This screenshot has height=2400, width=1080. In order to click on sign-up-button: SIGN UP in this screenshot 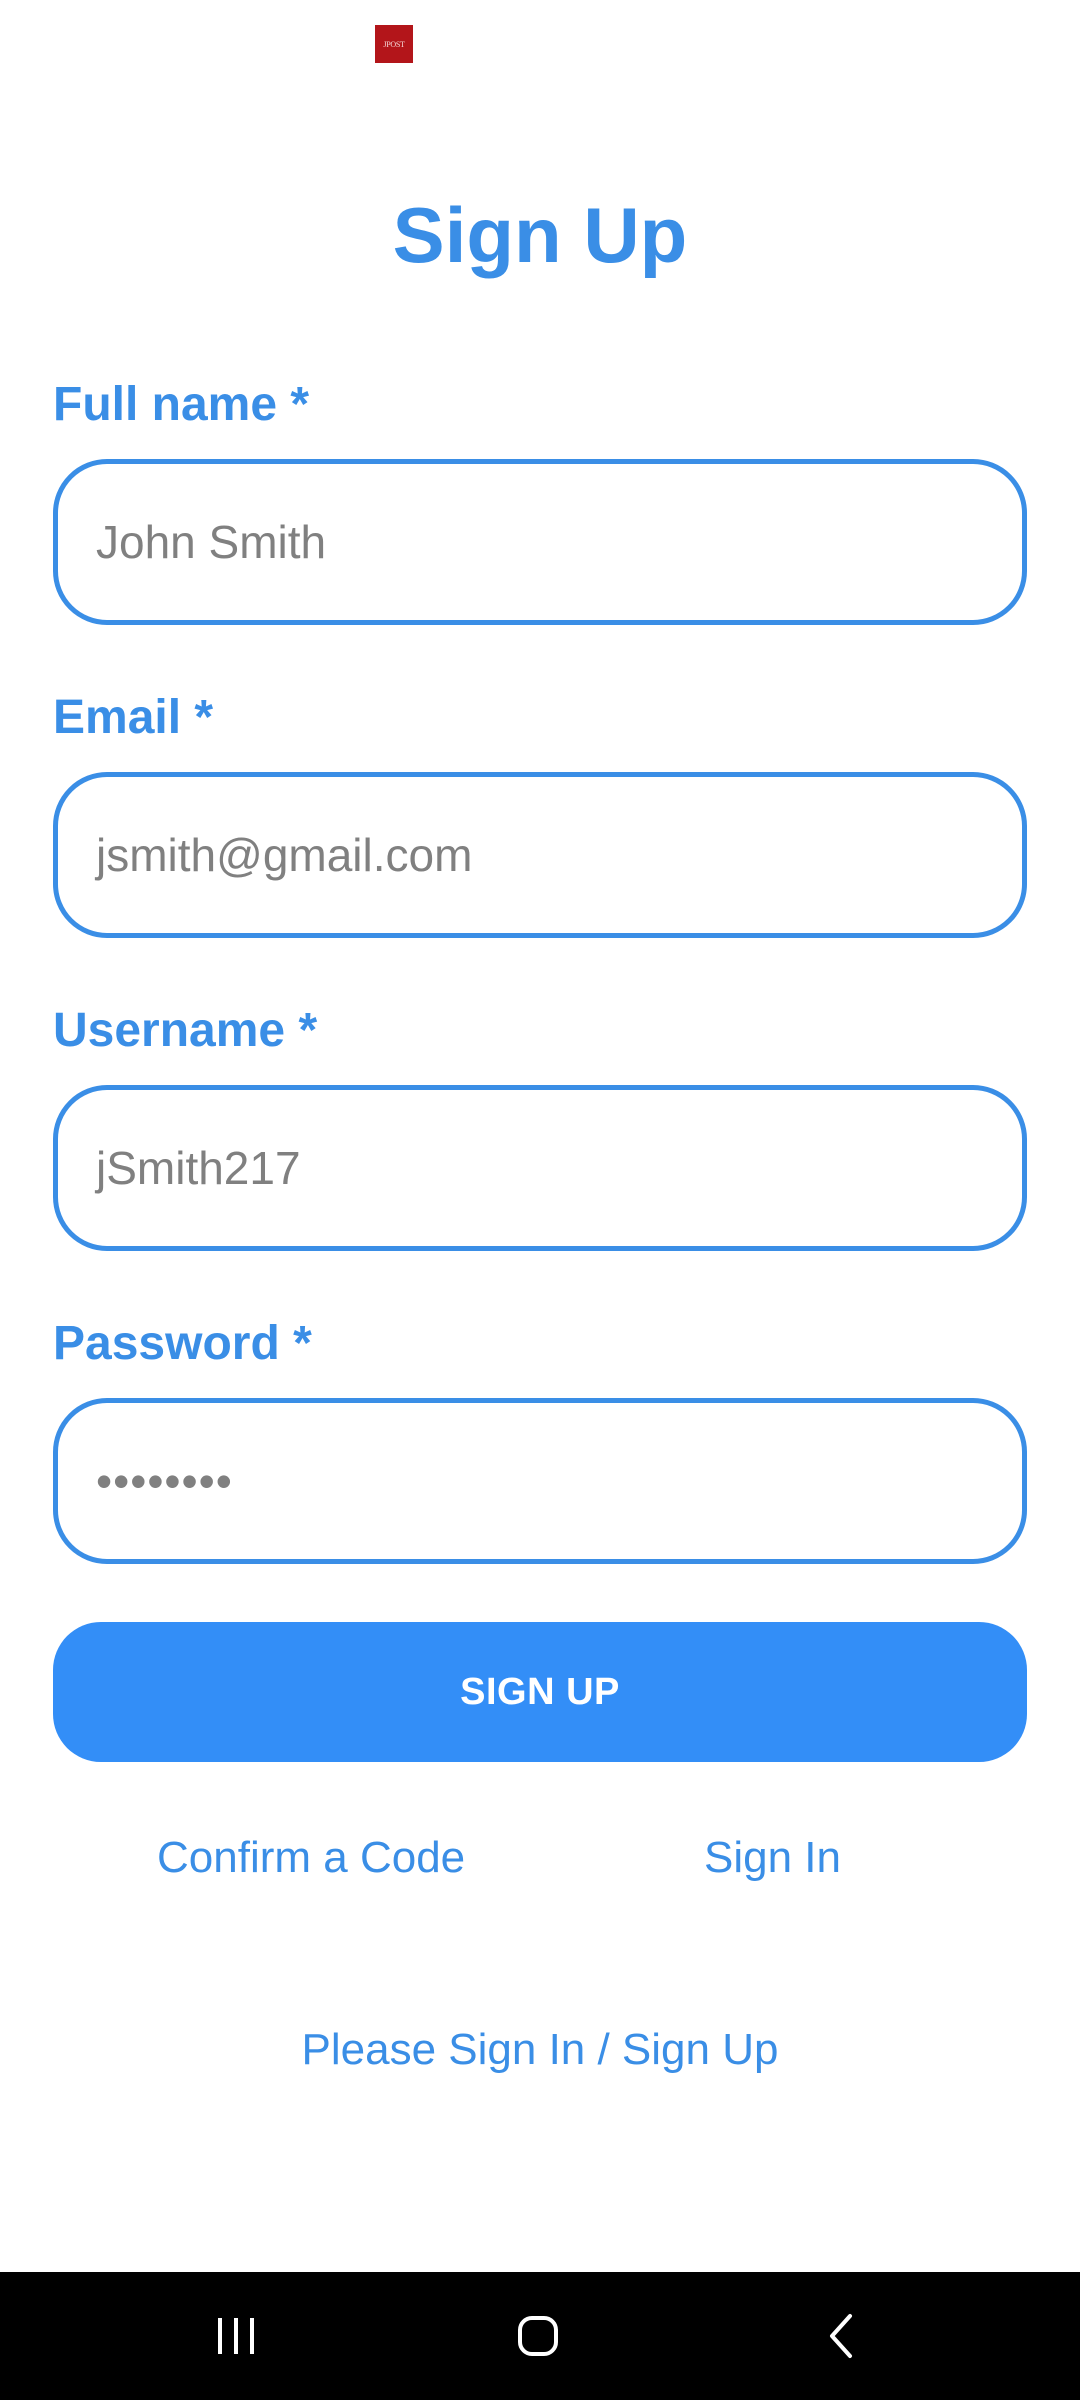, I will do `click(540, 1692)`.